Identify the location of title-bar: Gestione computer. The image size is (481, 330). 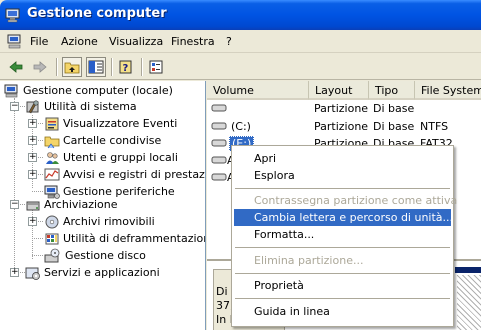
(240, 15).